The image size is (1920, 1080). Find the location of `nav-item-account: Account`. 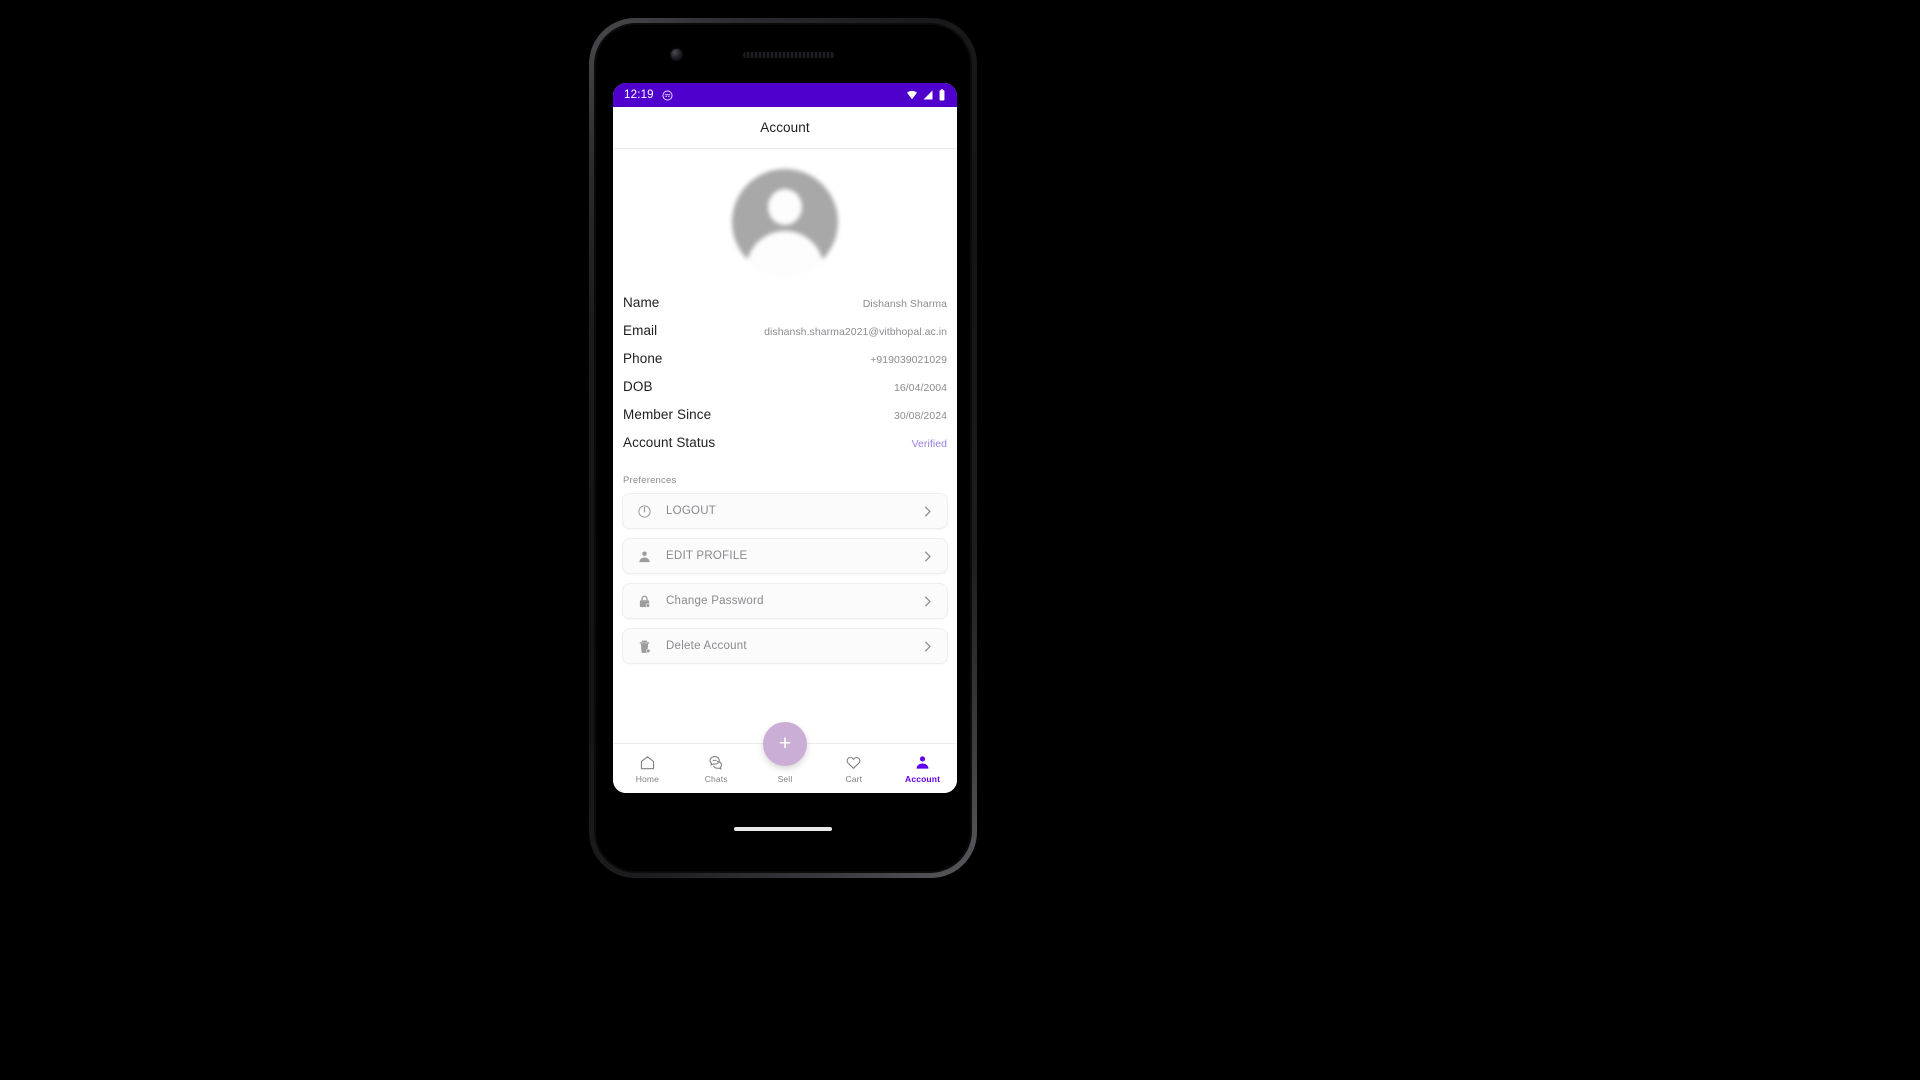

nav-item-account: Account is located at coordinates (922, 768).